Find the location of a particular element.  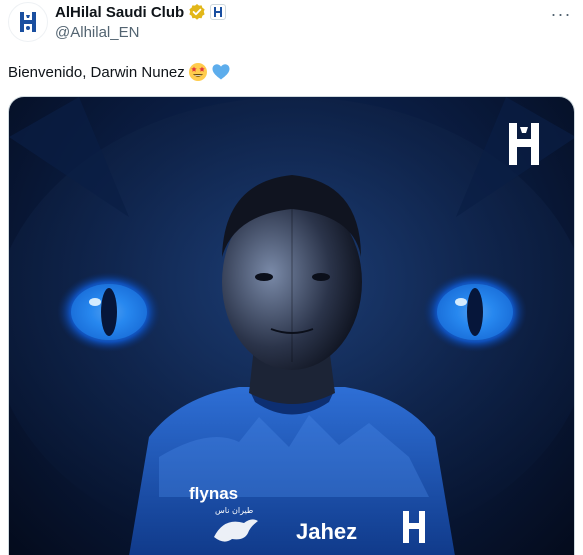

display-name: AlHilal Saudi Club is located at coordinates (119, 12).